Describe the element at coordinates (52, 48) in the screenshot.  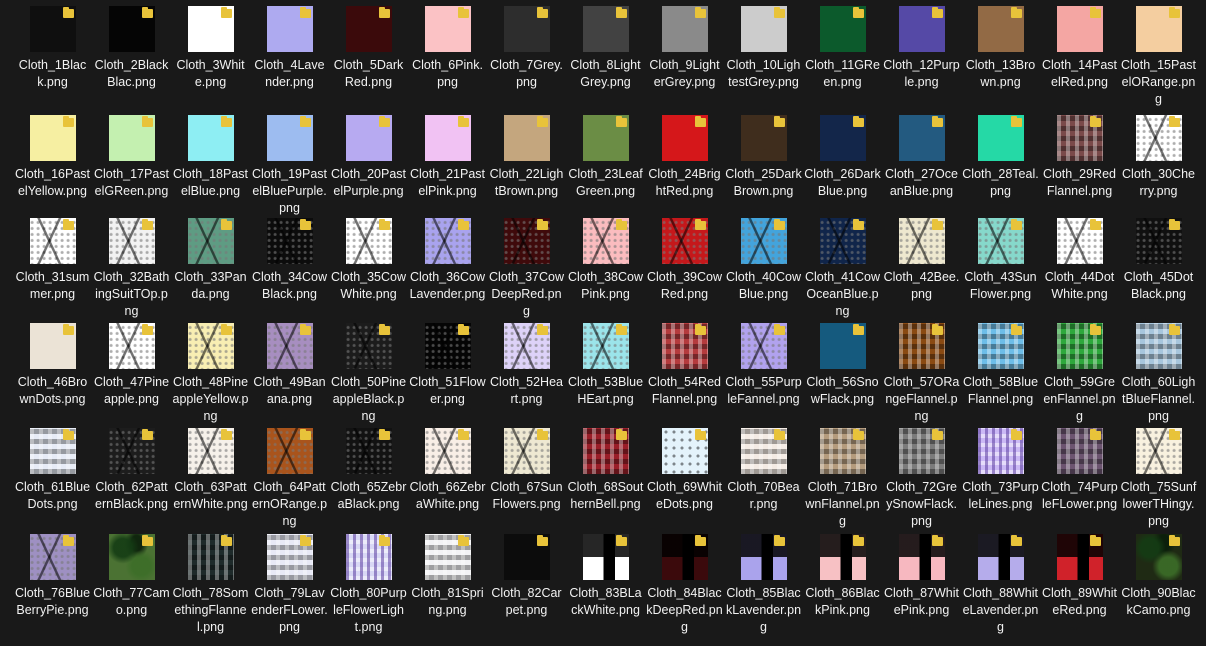
I see `file-item: Cloth_1Black.png` at that location.